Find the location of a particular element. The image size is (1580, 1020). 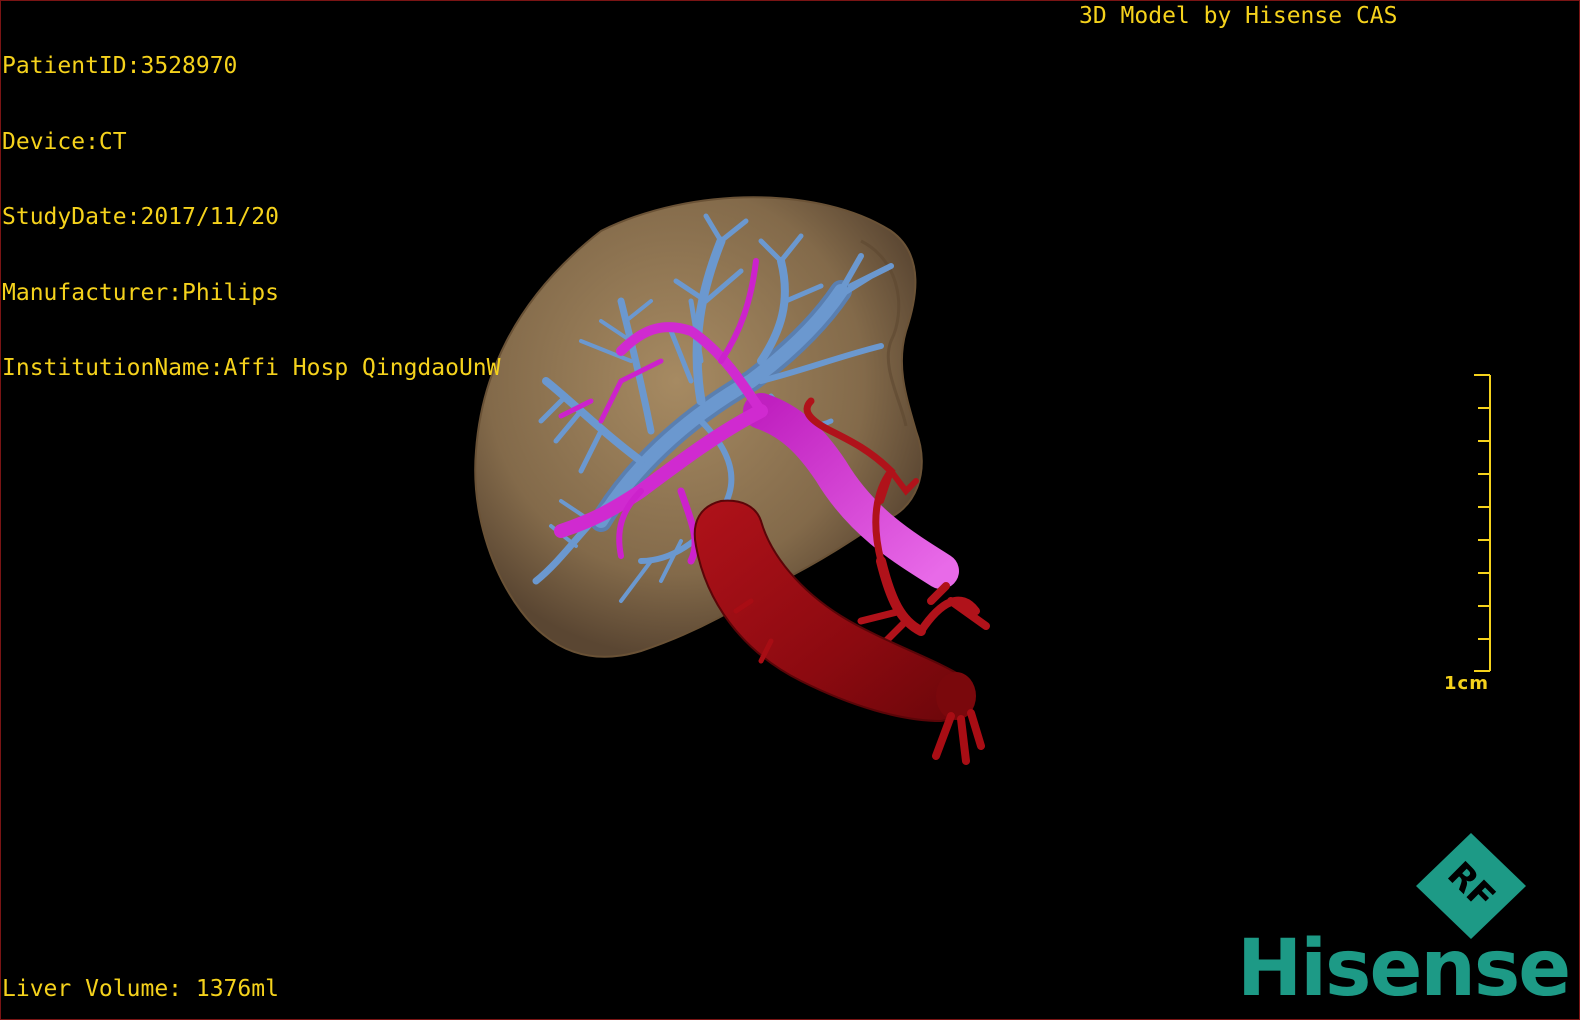

study-date: StudyDate:2017/11/20 is located at coordinates (140, 217).